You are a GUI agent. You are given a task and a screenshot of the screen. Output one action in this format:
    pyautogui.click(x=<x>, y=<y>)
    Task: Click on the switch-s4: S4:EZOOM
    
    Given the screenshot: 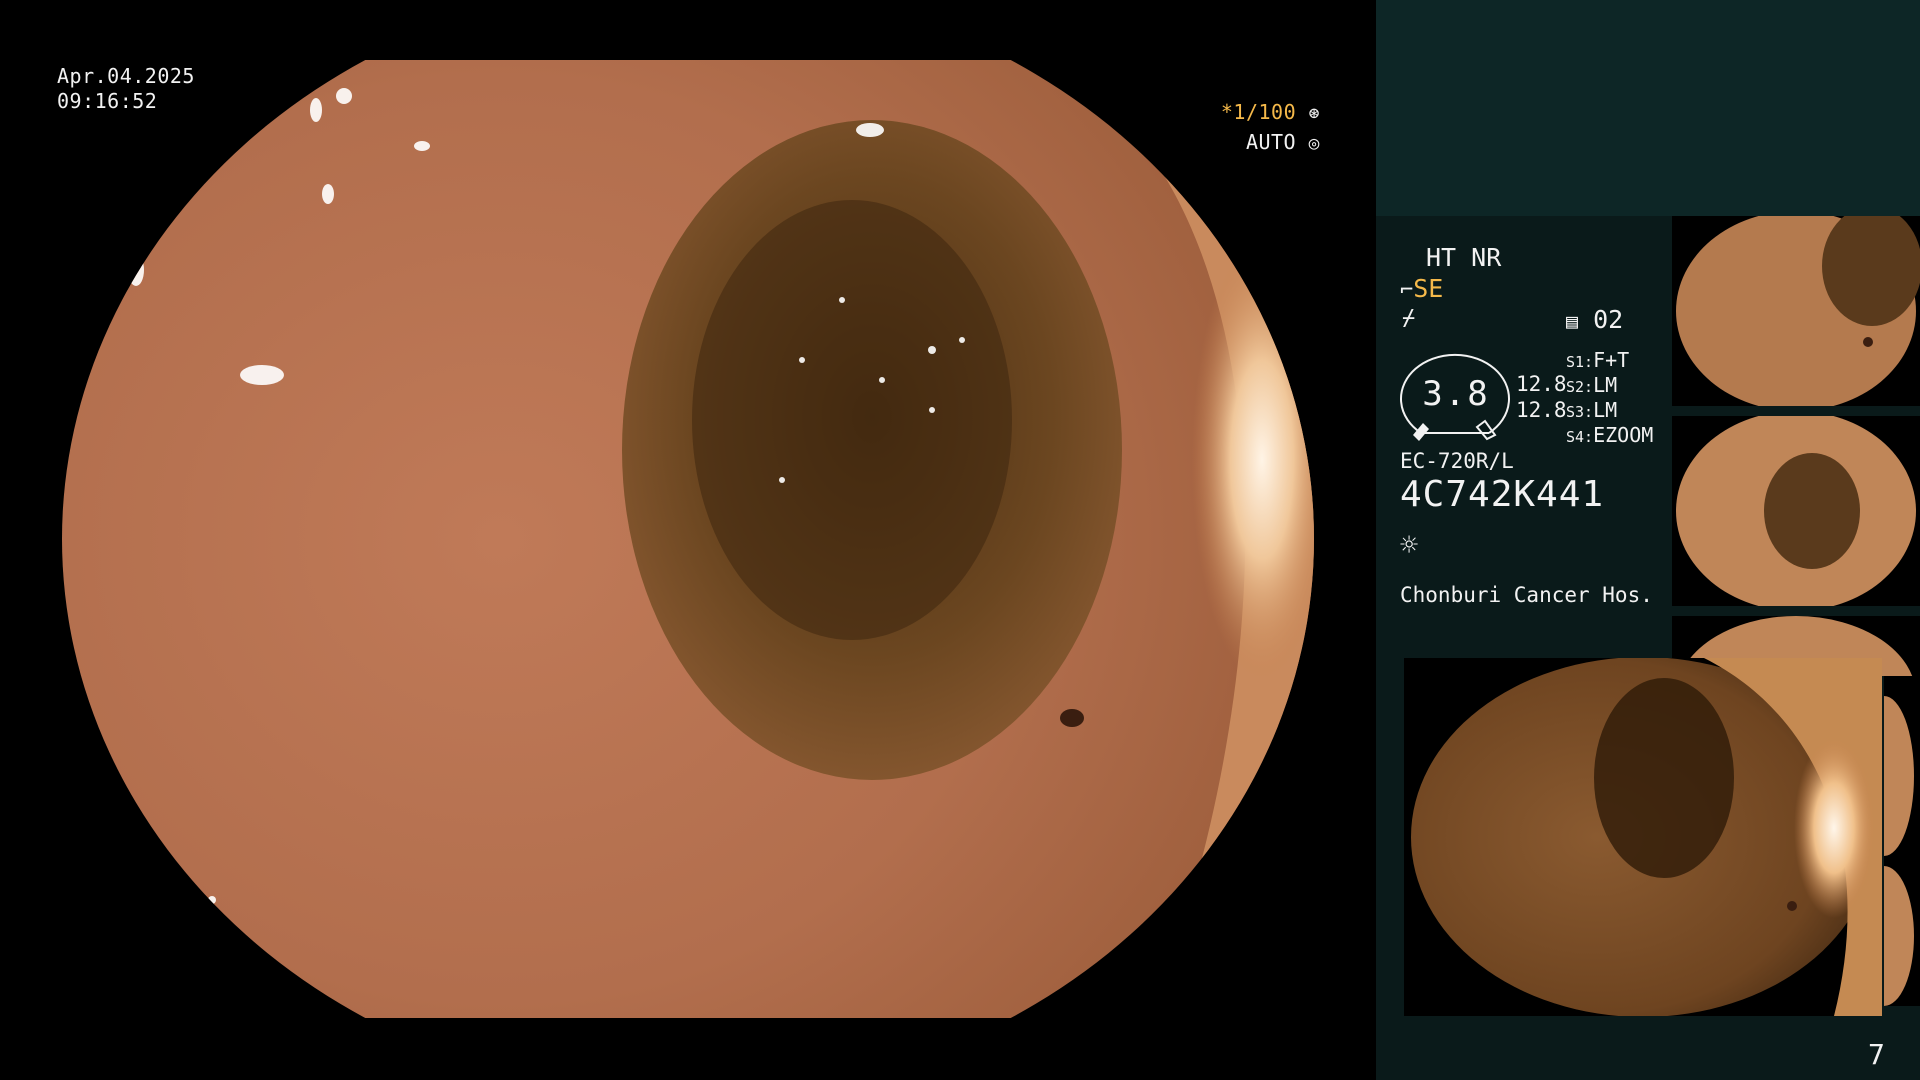 What is the action you would take?
    pyautogui.click(x=1609, y=435)
    